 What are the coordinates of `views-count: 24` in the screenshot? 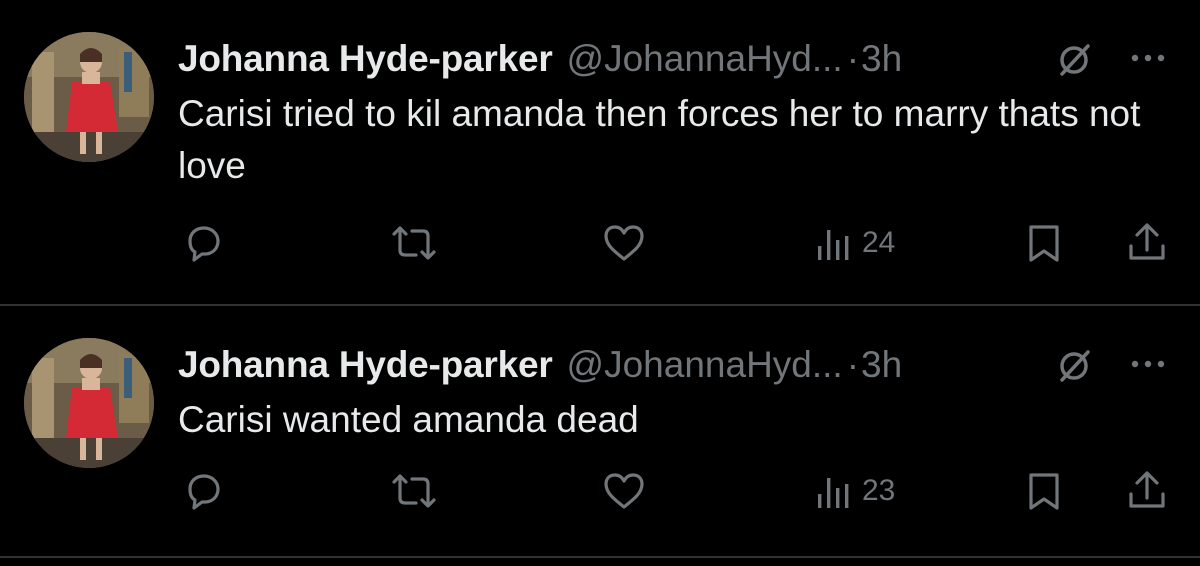 It's located at (879, 242).